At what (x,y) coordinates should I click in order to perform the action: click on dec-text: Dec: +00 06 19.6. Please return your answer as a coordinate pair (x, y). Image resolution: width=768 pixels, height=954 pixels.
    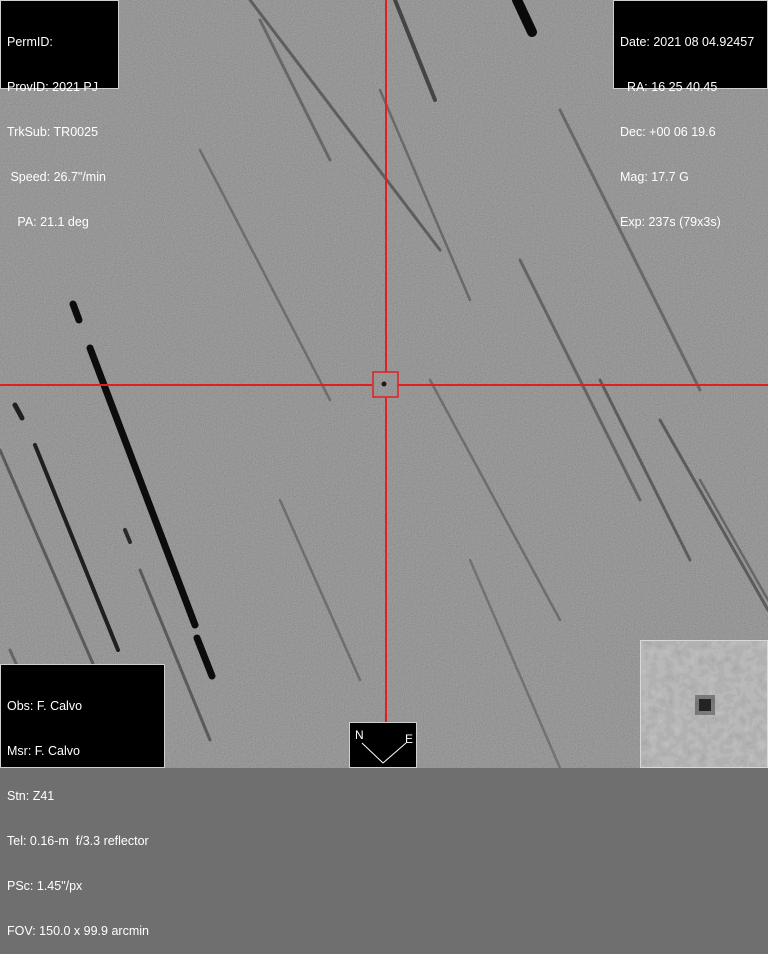
    Looking at the image, I should click on (668, 132).